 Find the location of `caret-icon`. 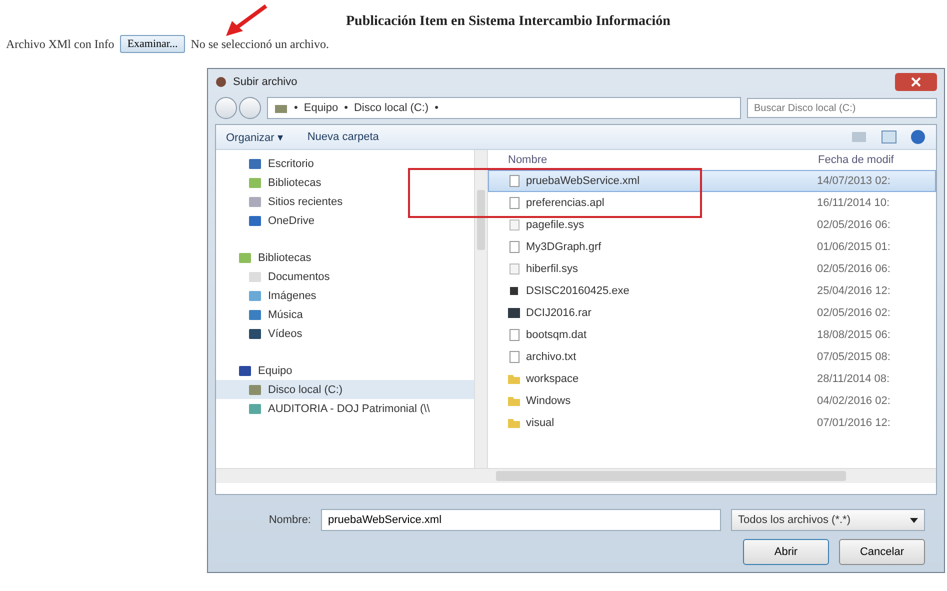

caret-icon is located at coordinates (914, 520).